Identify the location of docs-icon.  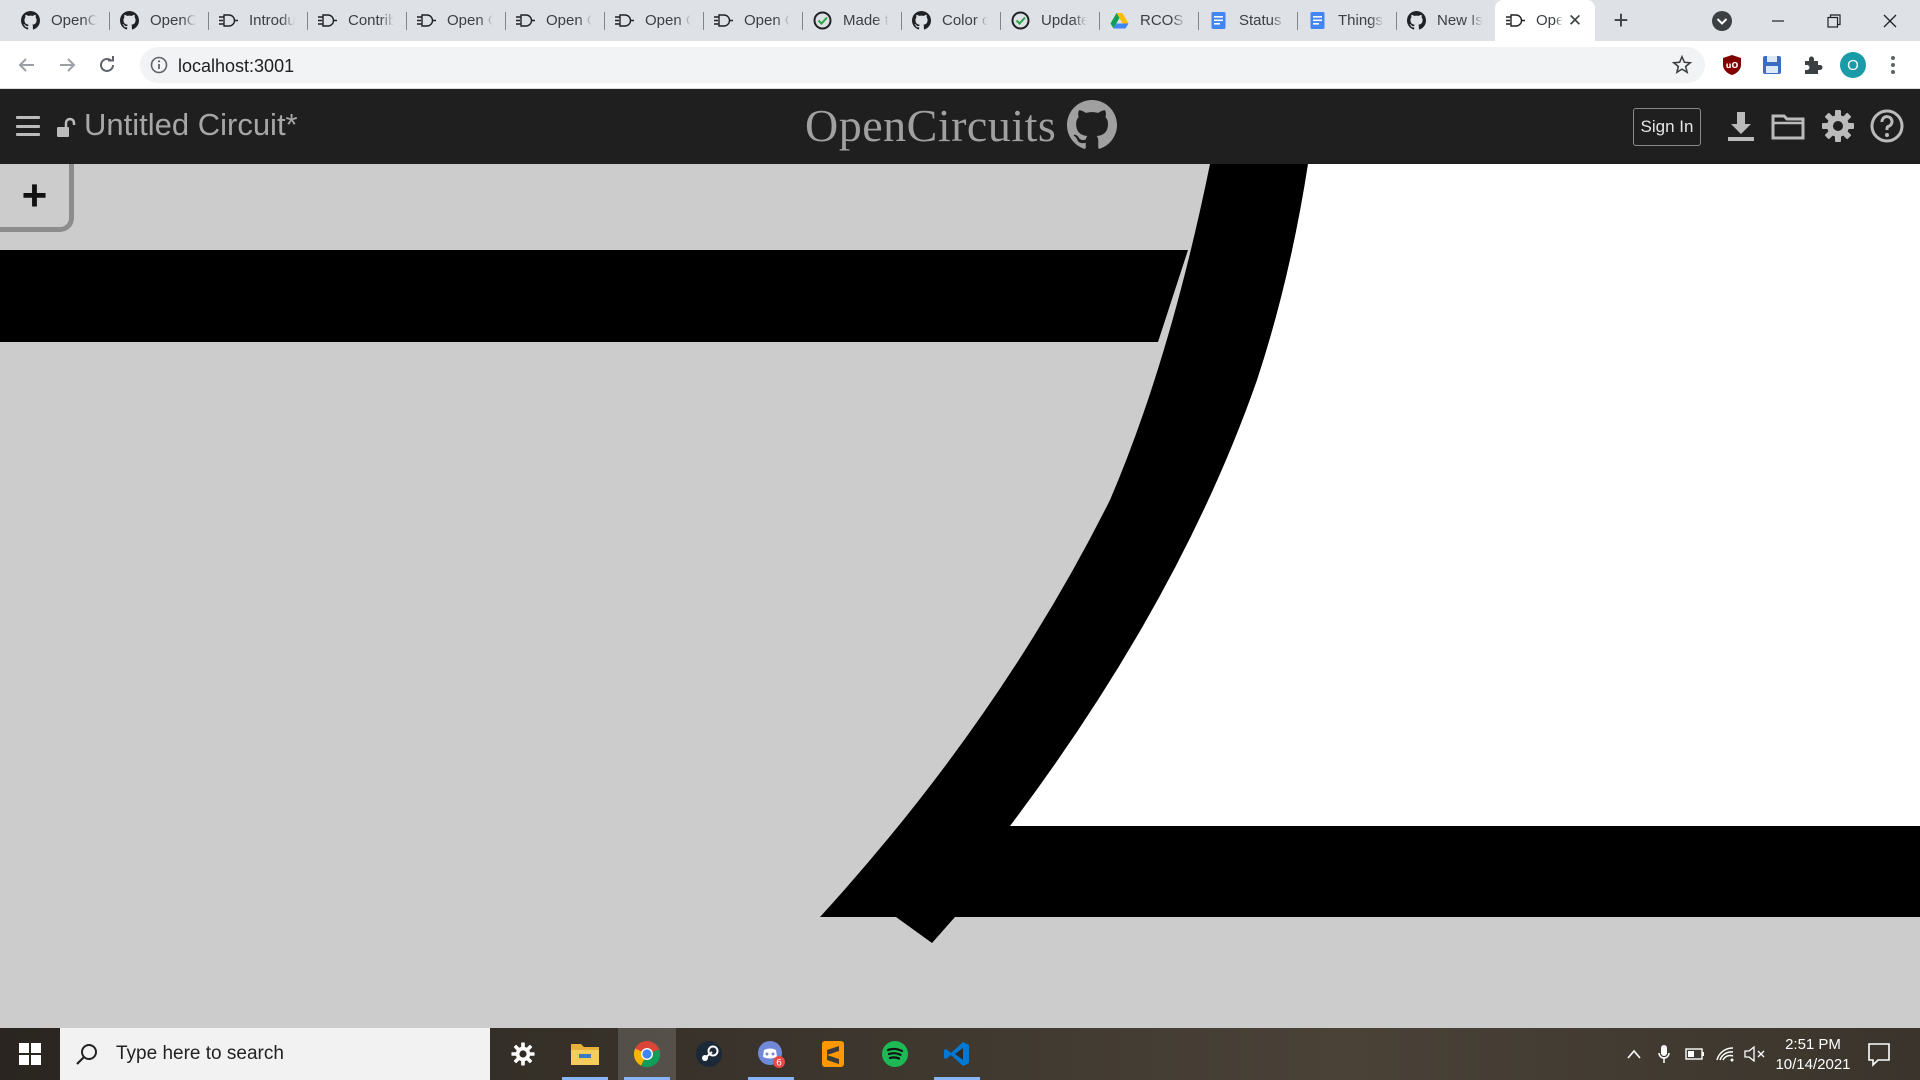
(1317, 20).